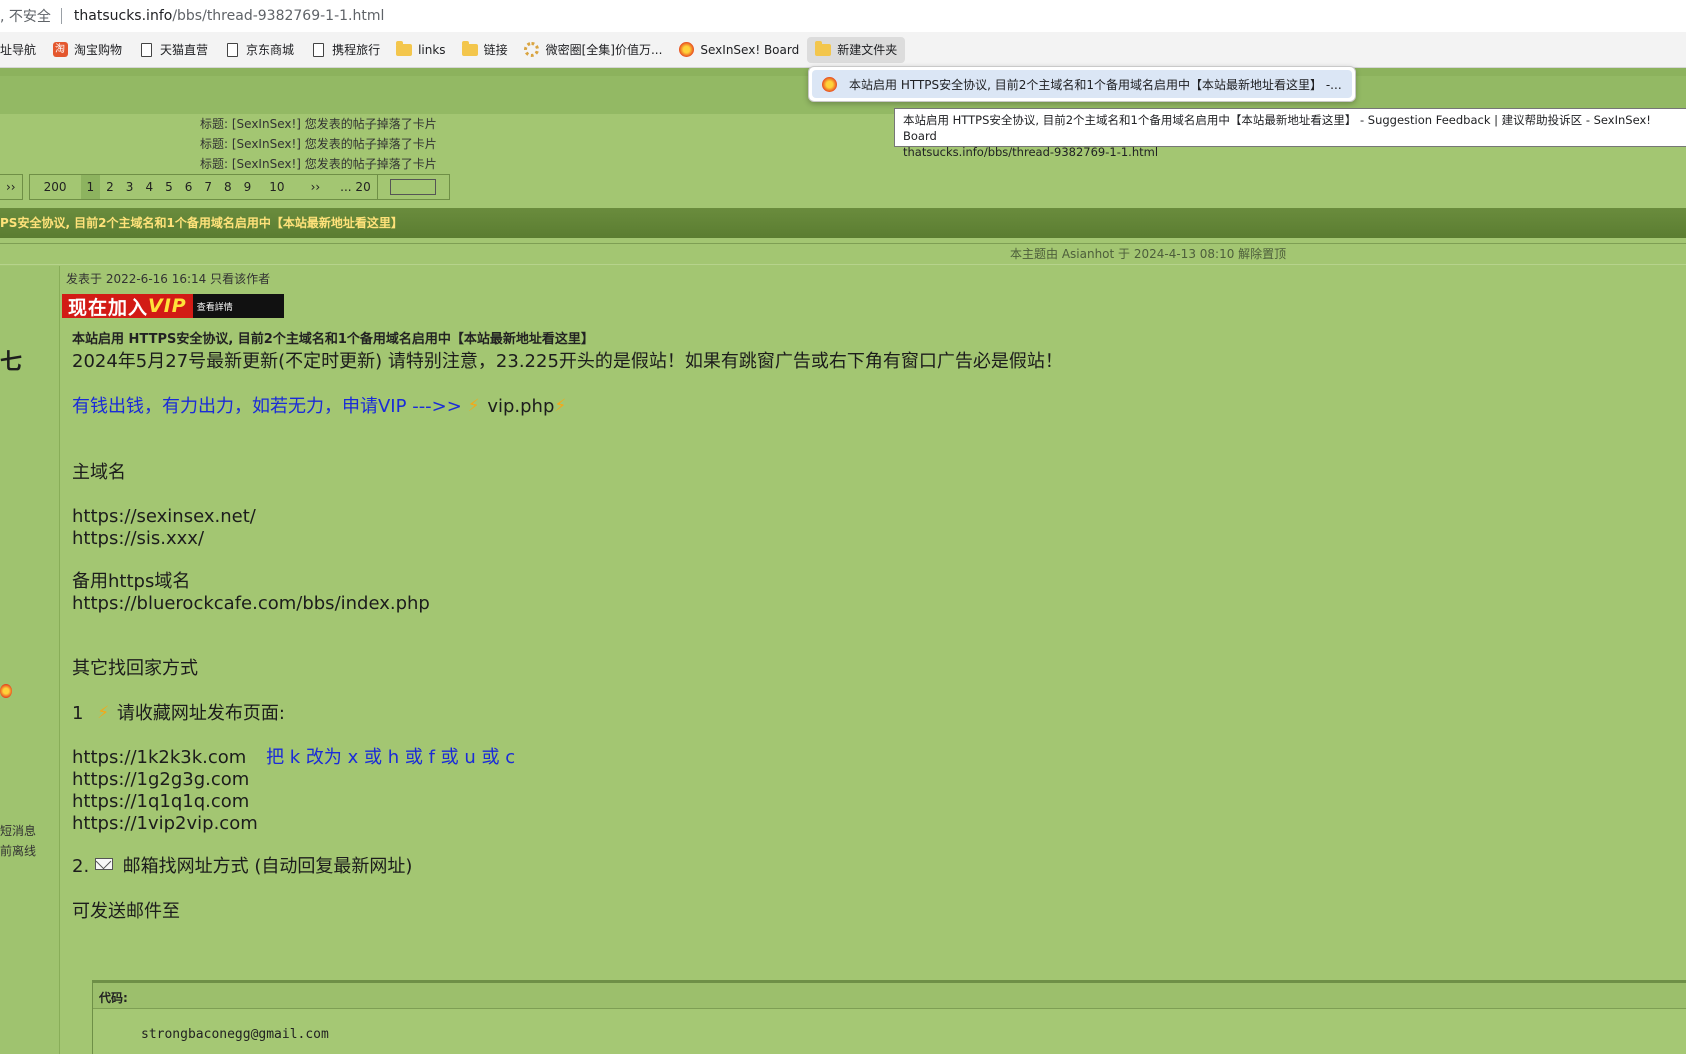 The image size is (1686, 1054). I want to click on gear-icon, so click(532, 50).